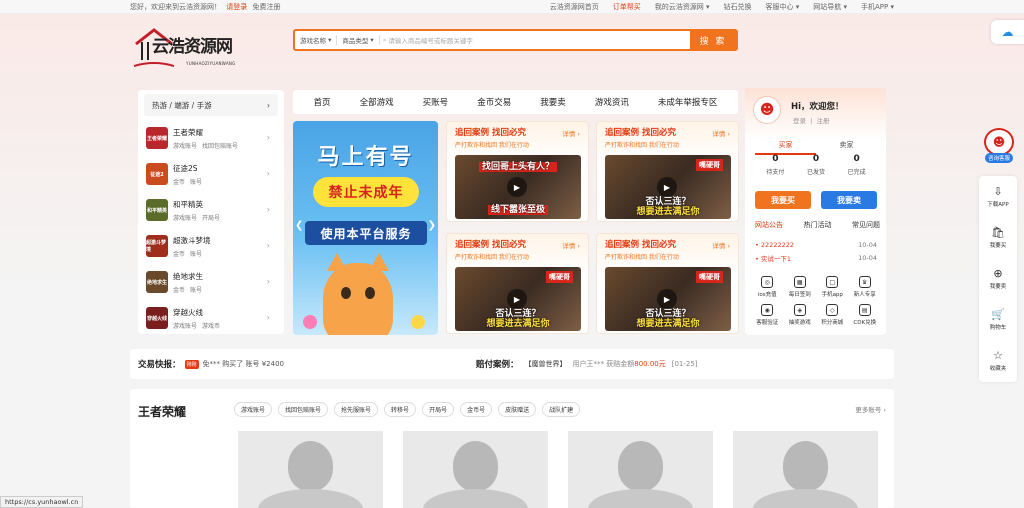 Image resolution: width=1024 pixels, height=508 pixels. What do you see at coordinates (800, 315) in the screenshot?
I see `quick-link-lottery: ◈ 抽奖游戏` at bounding box center [800, 315].